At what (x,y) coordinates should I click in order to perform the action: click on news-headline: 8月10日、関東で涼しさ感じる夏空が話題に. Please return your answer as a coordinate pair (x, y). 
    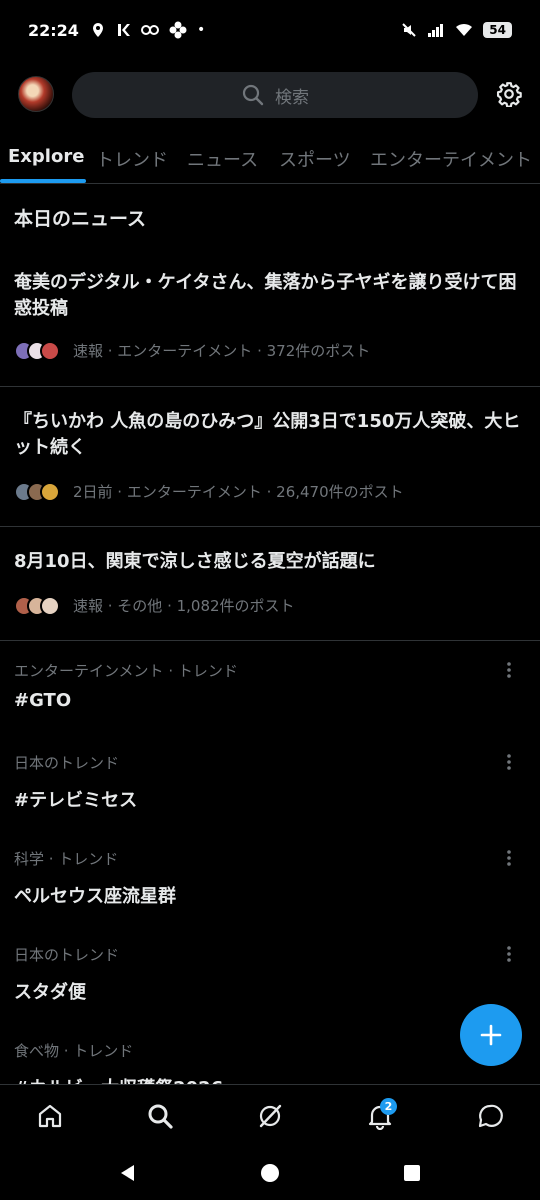
    Looking at the image, I should click on (195, 561).